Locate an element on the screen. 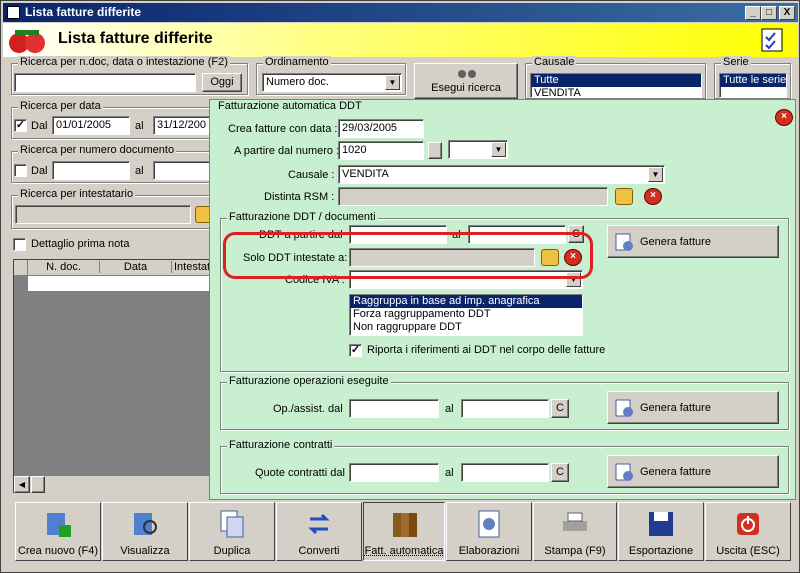 Image resolution: width=800 pixels, height=573 pixels. checklist-icon is located at coordinates (772, 40).